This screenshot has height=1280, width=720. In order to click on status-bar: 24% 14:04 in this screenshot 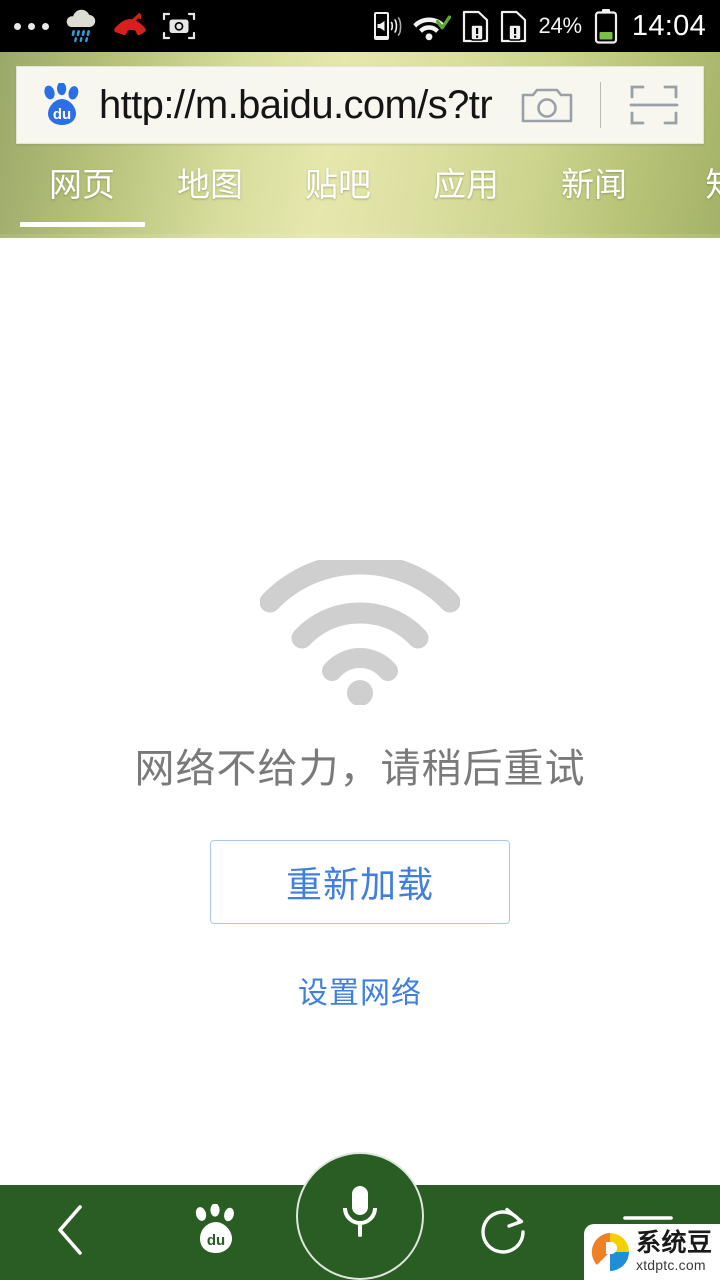, I will do `click(360, 26)`.